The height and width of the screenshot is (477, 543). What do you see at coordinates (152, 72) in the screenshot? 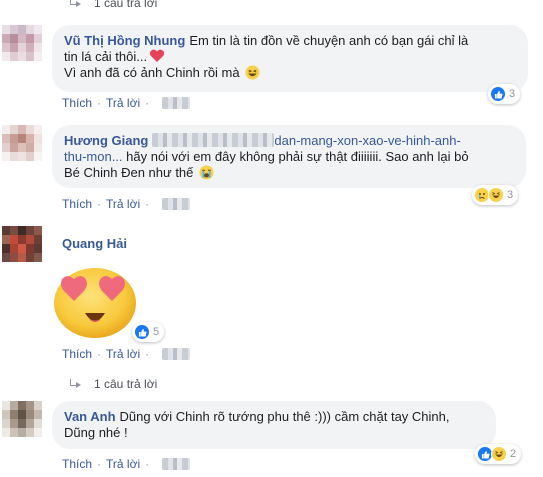
I see `comment-text: Vì anh đã có ảnh Chinh rồi mà` at bounding box center [152, 72].